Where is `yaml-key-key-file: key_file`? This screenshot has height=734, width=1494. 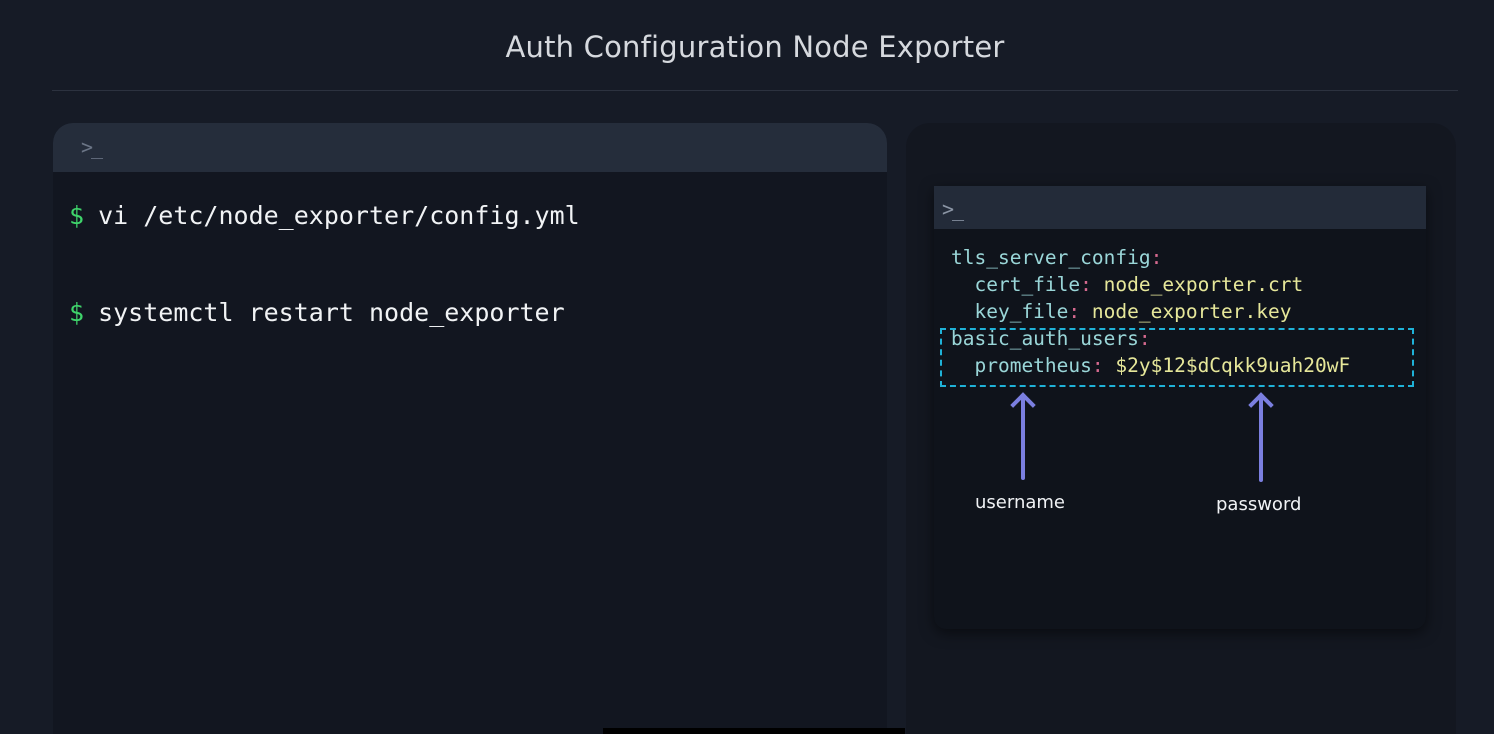
yaml-key-key-file: key_file is located at coordinates (1021, 311).